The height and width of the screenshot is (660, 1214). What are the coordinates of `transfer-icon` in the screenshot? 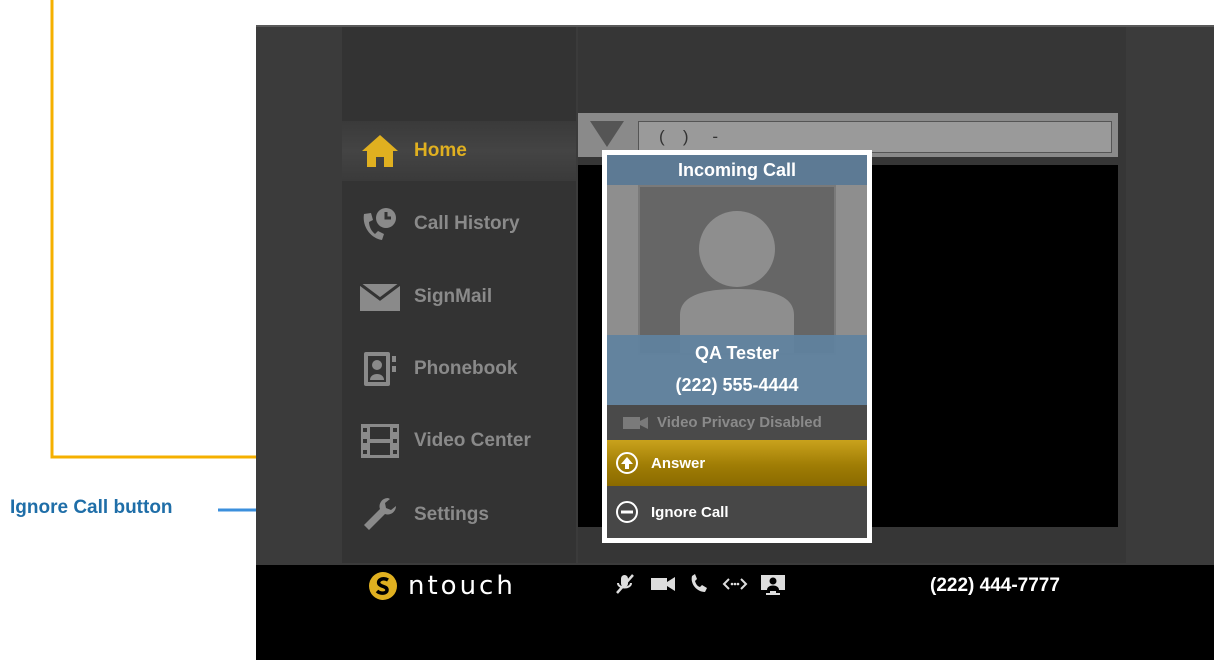 It's located at (735, 584).